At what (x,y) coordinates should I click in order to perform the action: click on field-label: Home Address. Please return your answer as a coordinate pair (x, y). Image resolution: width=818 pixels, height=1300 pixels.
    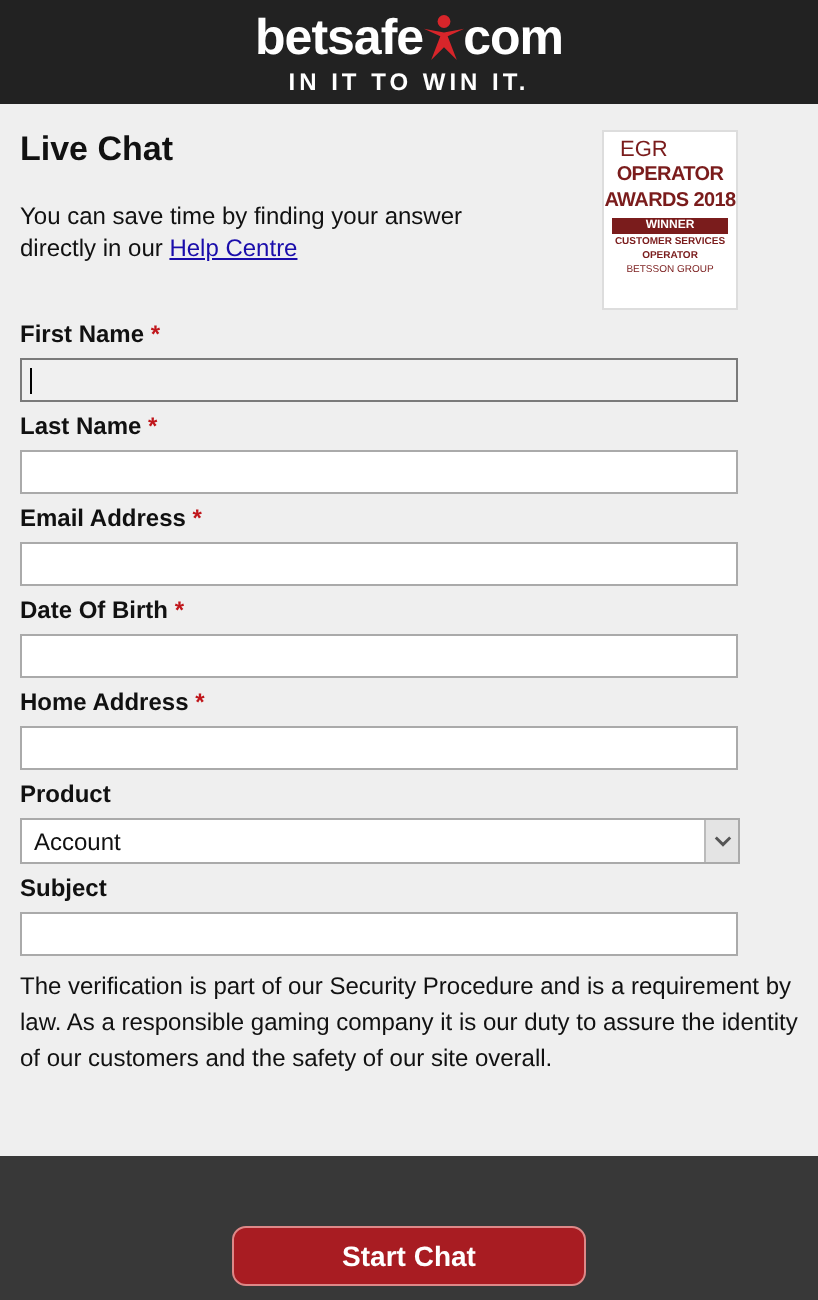
    Looking at the image, I should click on (104, 702).